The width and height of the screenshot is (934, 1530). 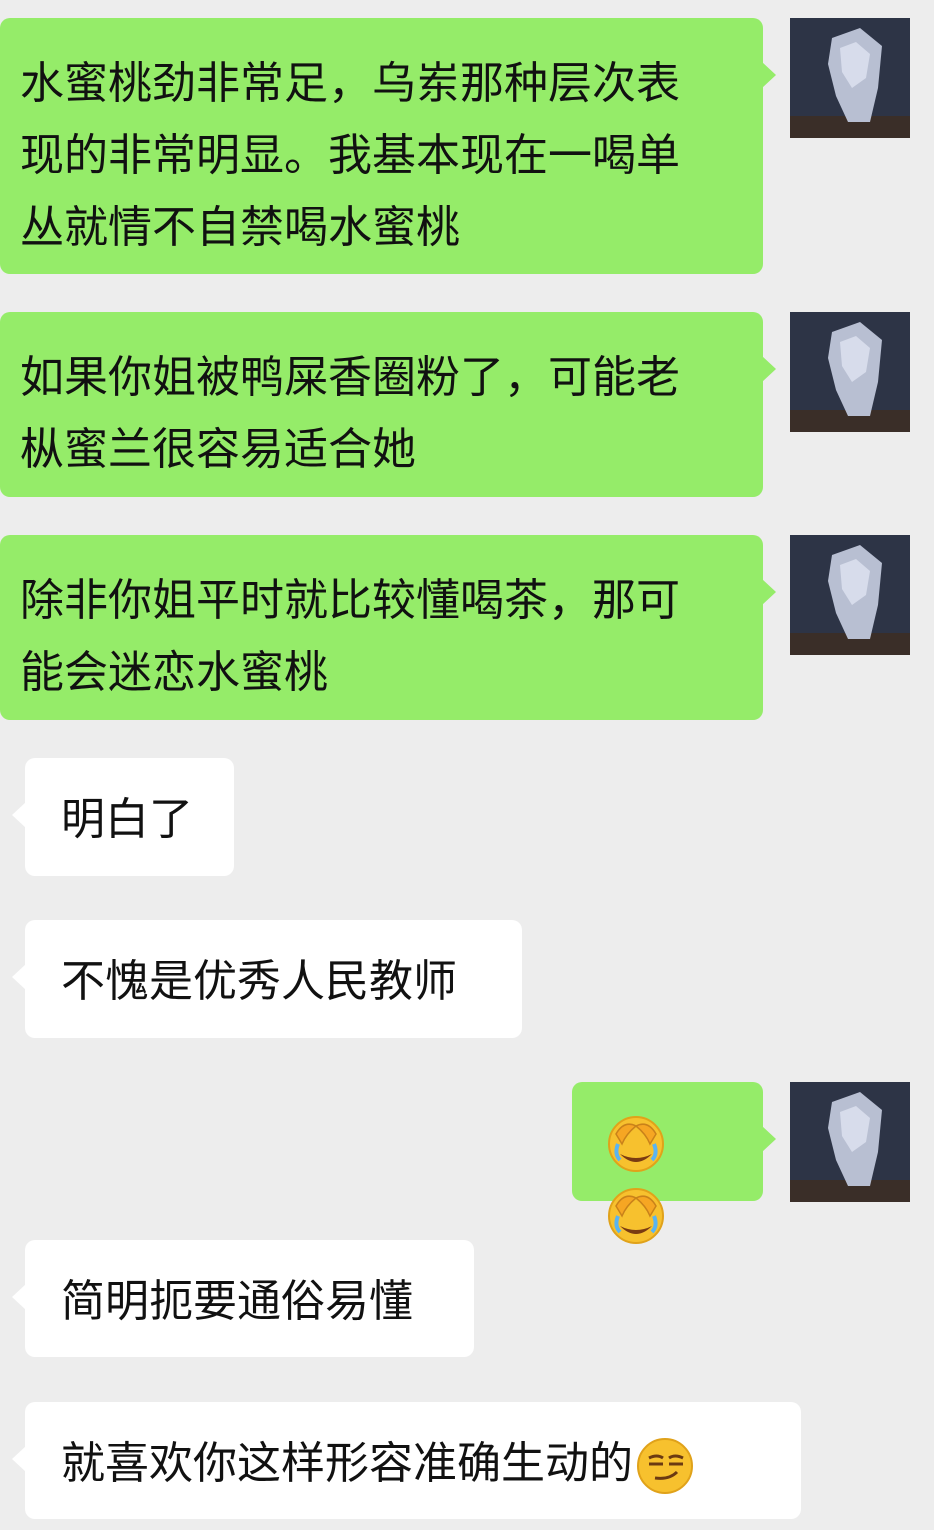 What do you see at coordinates (218, 449) in the screenshot?
I see `message-text-line: 枞蜜兰很容易适合她` at bounding box center [218, 449].